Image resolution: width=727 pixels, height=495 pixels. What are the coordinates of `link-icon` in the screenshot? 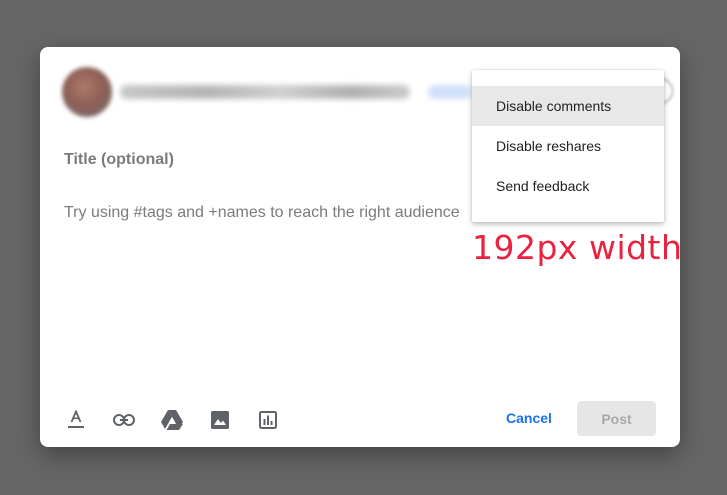 It's located at (124, 420).